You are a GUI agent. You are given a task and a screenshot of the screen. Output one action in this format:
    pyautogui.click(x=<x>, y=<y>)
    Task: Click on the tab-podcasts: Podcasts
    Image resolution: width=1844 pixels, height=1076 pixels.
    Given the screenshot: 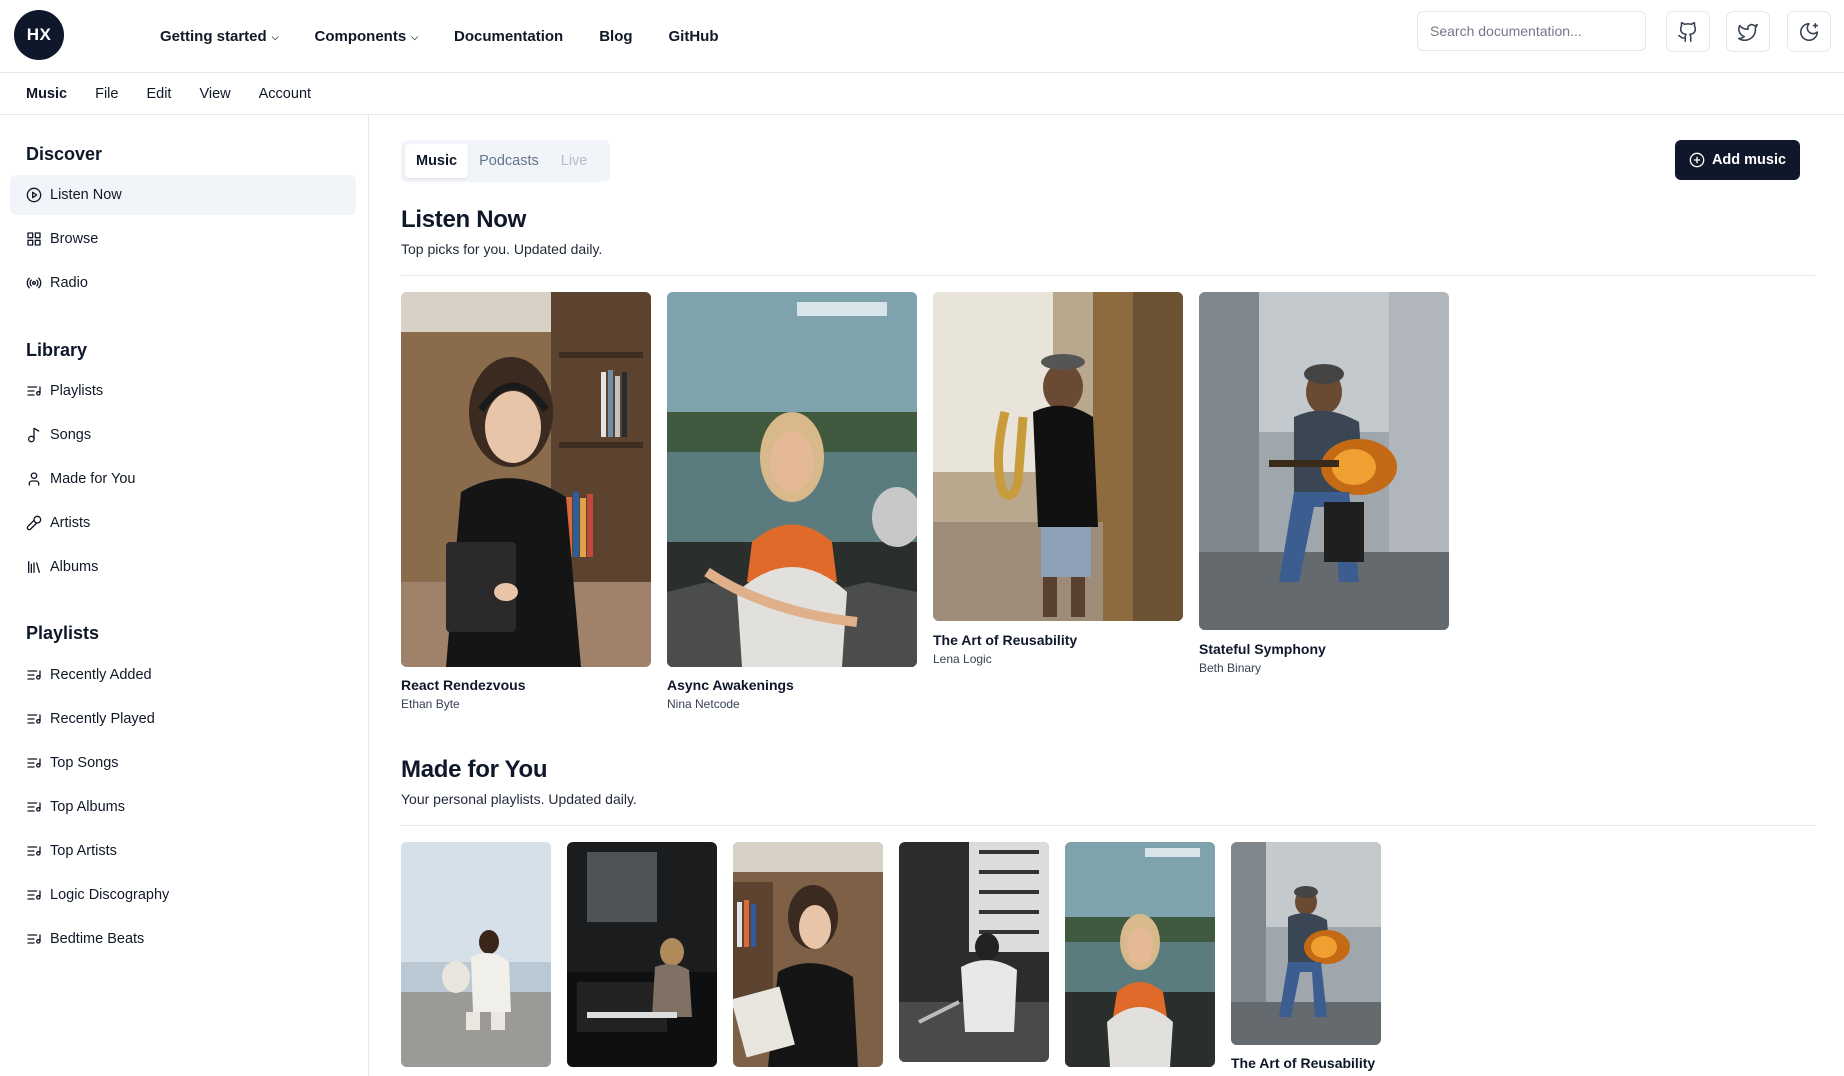 What is the action you would take?
    pyautogui.click(x=509, y=161)
    